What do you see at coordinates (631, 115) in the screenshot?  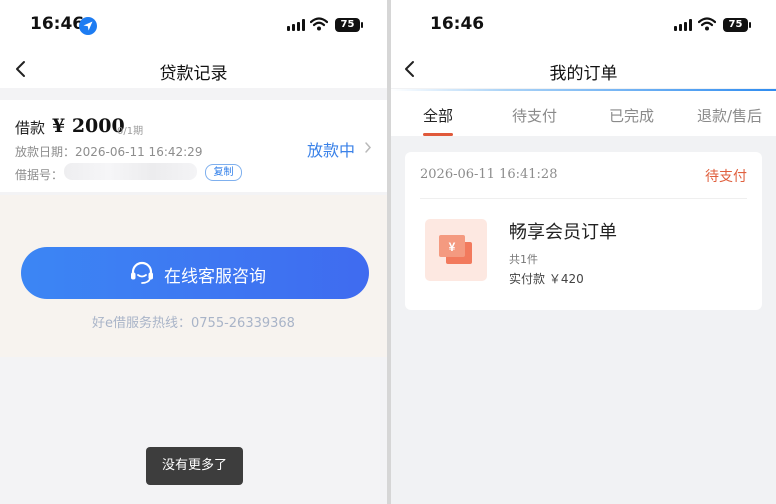 I see `tab-completed: 已完成` at bounding box center [631, 115].